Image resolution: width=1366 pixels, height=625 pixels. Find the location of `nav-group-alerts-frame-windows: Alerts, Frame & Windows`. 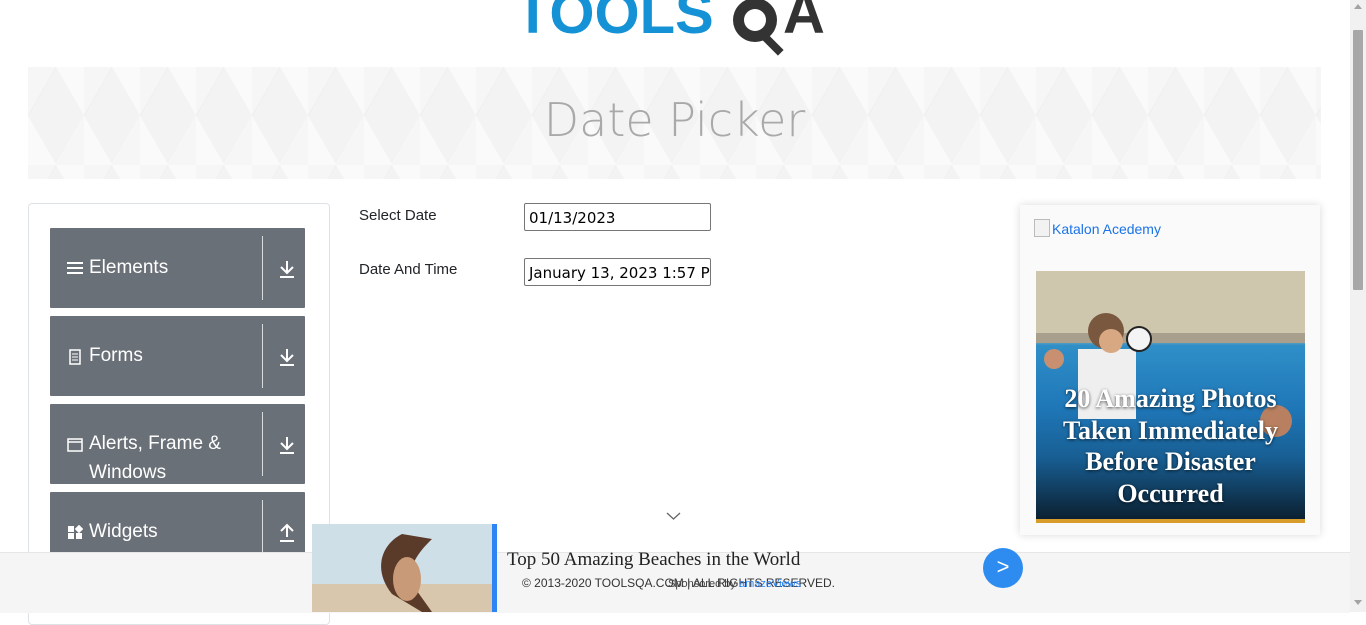

nav-group-alerts-frame-windows: Alerts, Frame & Windows is located at coordinates (177, 444).